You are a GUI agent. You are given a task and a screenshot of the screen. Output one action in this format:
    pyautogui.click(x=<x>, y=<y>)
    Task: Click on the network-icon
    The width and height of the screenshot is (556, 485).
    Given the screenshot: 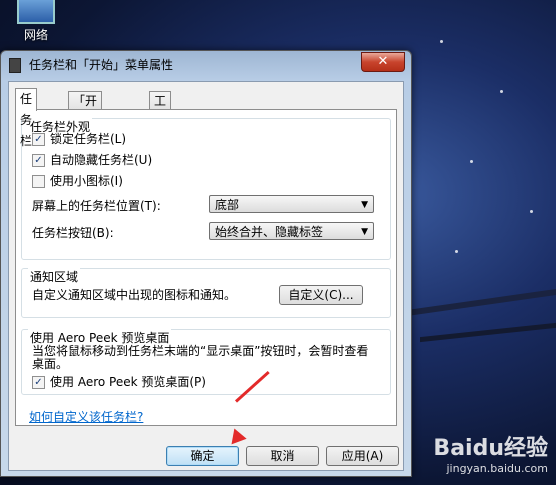 What is the action you would take?
    pyautogui.click(x=36, y=12)
    